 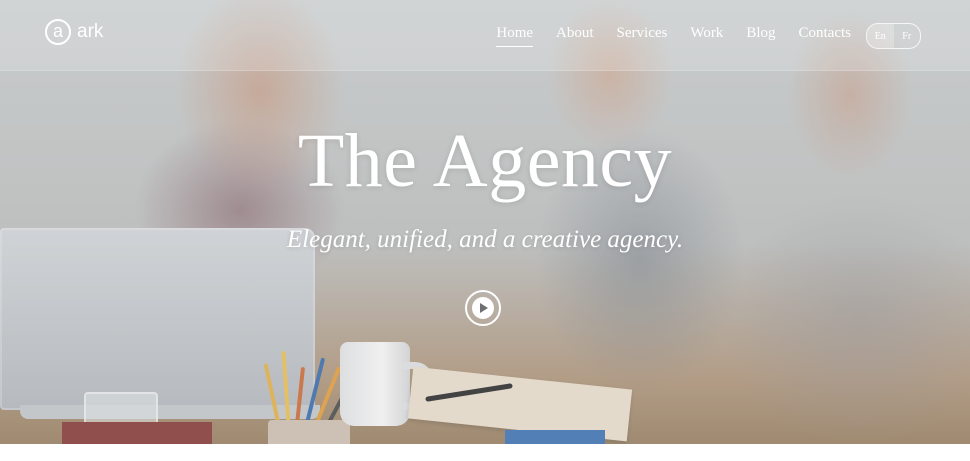 I want to click on nav-item-blog: Blog, so click(x=760, y=36).